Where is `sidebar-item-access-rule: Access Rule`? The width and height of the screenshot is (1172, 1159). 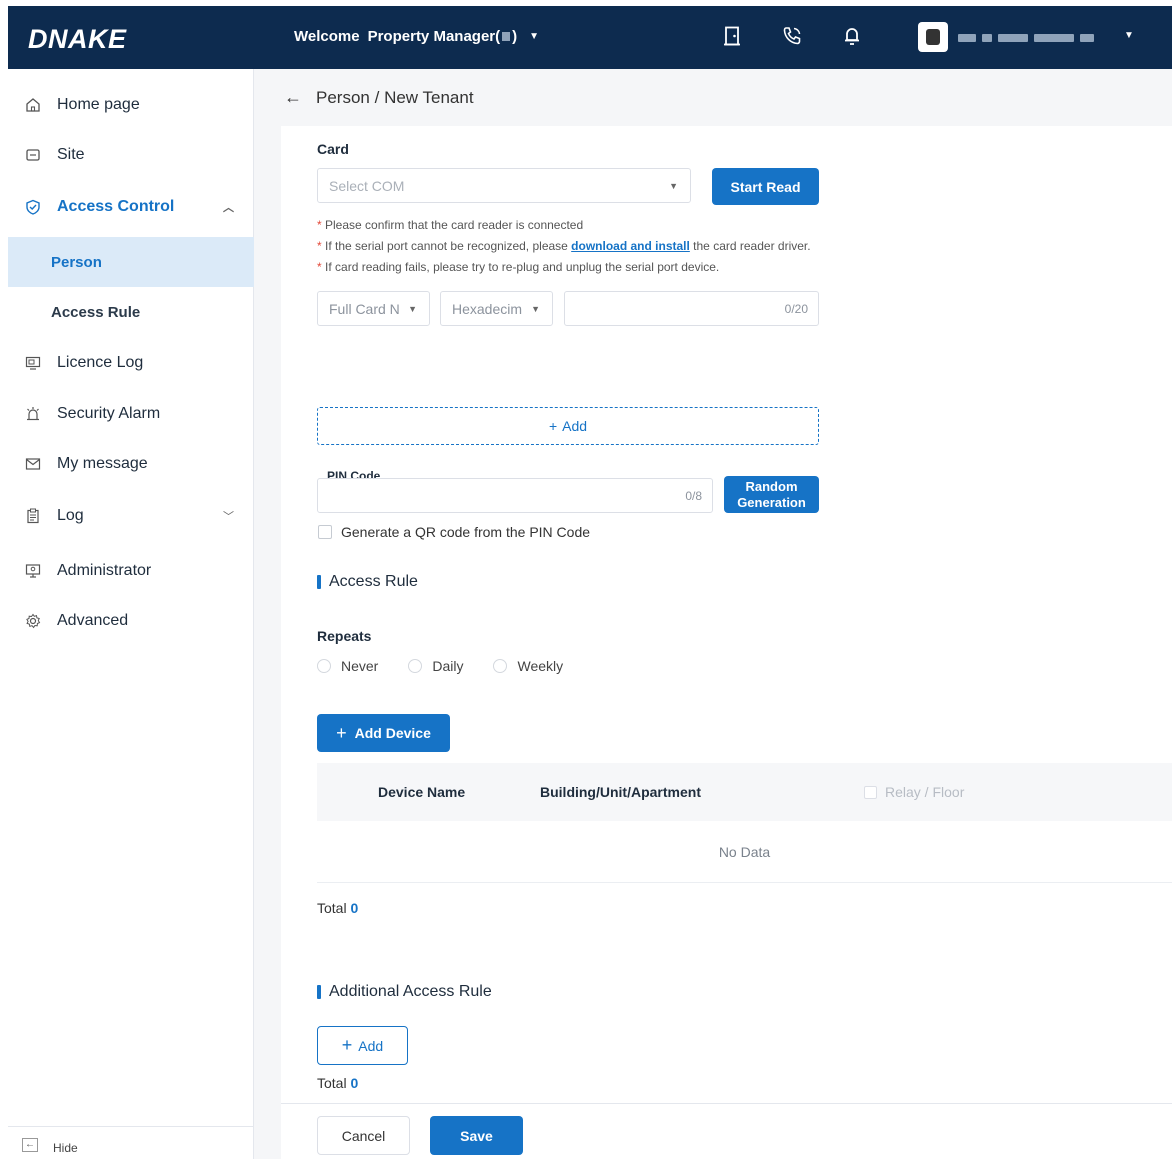 sidebar-item-access-rule: Access Rule is located at coordinates (131, 312).